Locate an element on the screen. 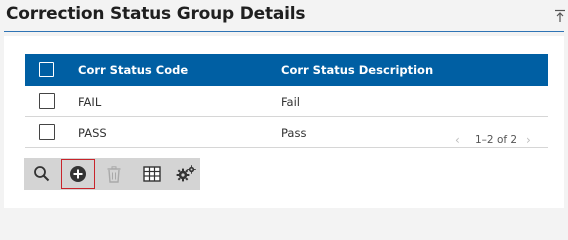  delete-button is located at coordinates (114, 174).